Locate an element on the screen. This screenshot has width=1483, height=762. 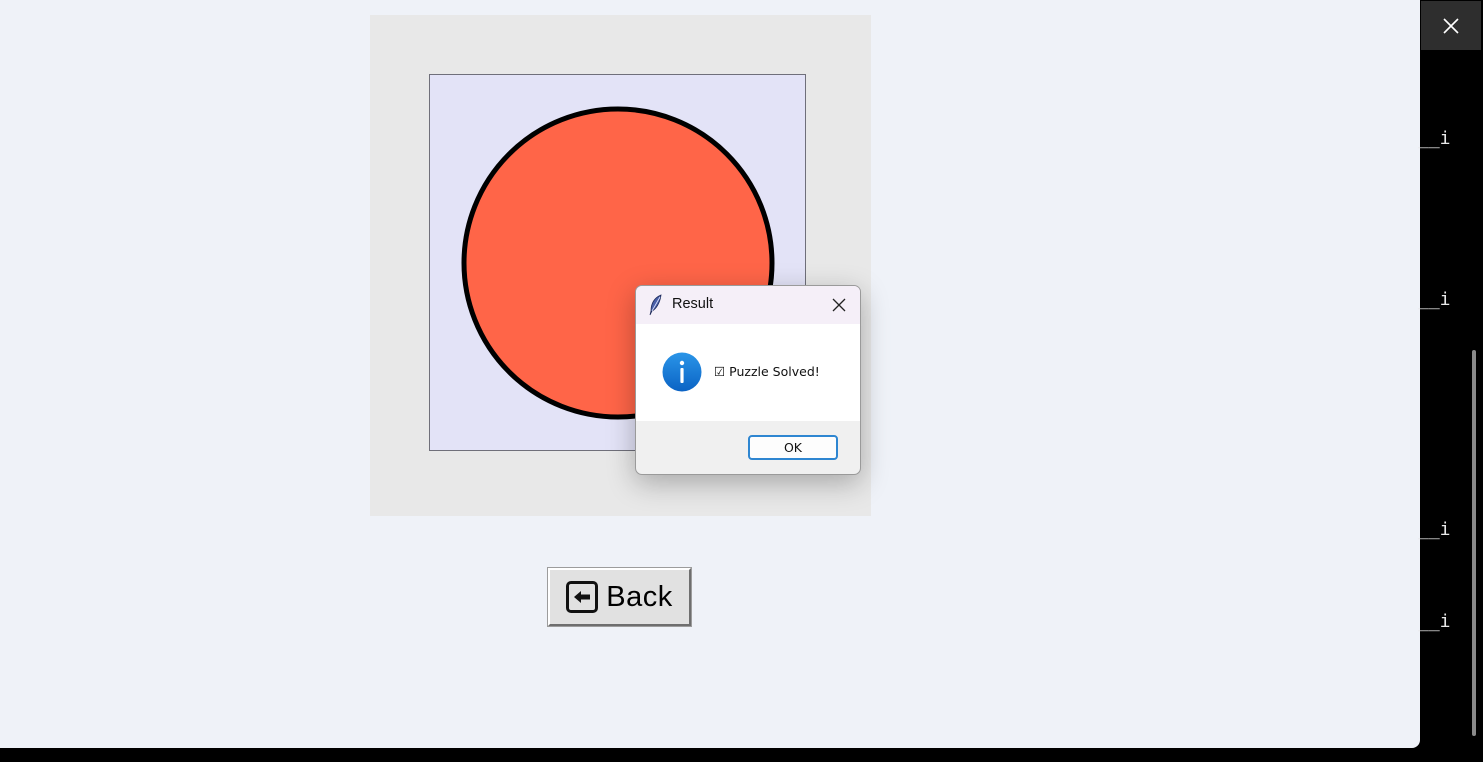
result-dialog: Result ☑ Puzzle Solved! OK is located at coordinates (748, 380).